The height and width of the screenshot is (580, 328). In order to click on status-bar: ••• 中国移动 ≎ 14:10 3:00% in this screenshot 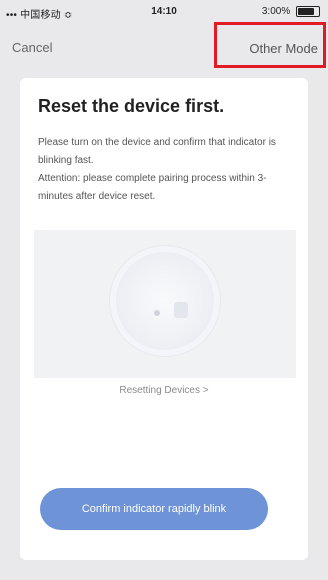, I will do `click(164, 11)`.